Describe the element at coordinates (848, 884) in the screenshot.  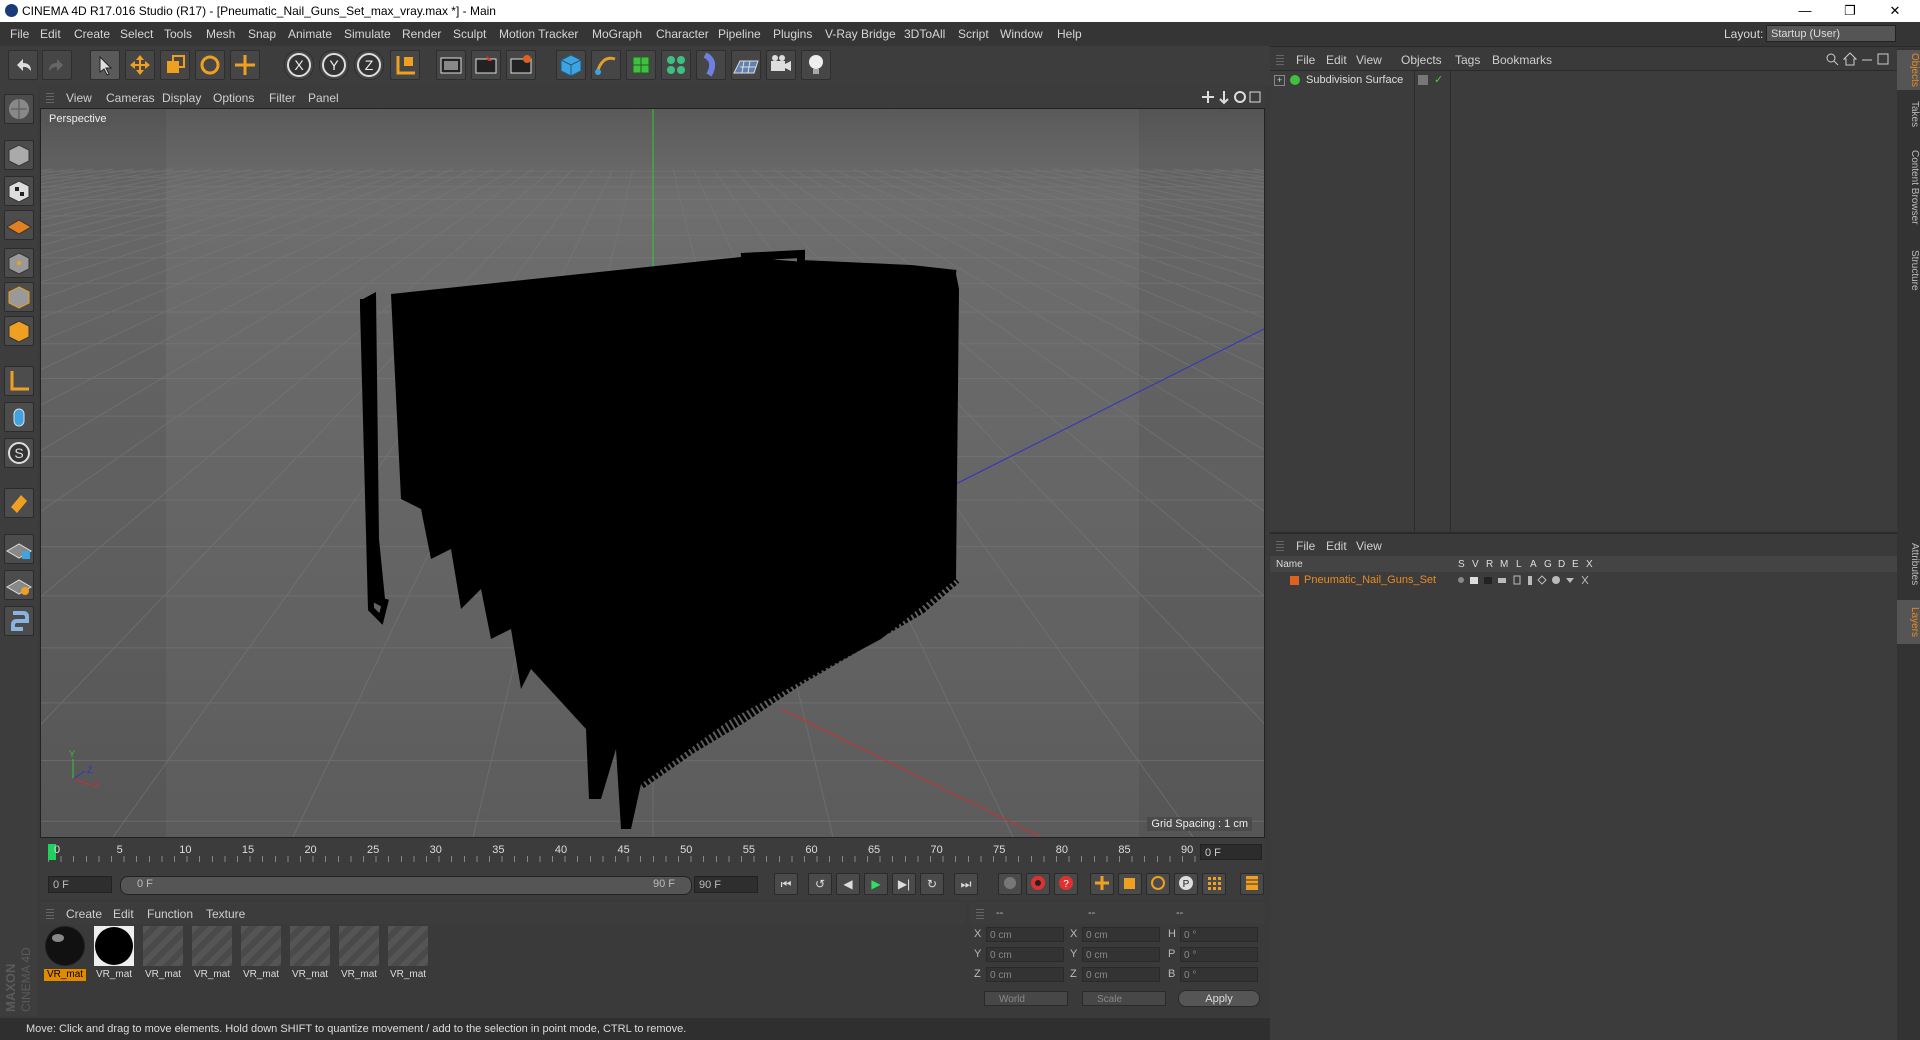
I see `prev-frame-icon: ◀` at that location.